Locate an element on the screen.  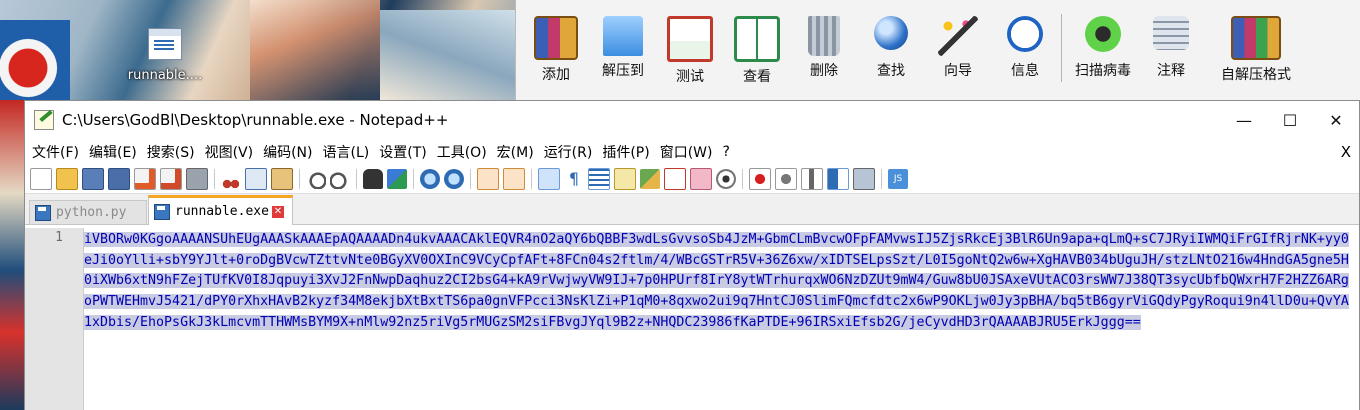
window-controls: — ☐ ✕ is located at coordinates (1290, 120).